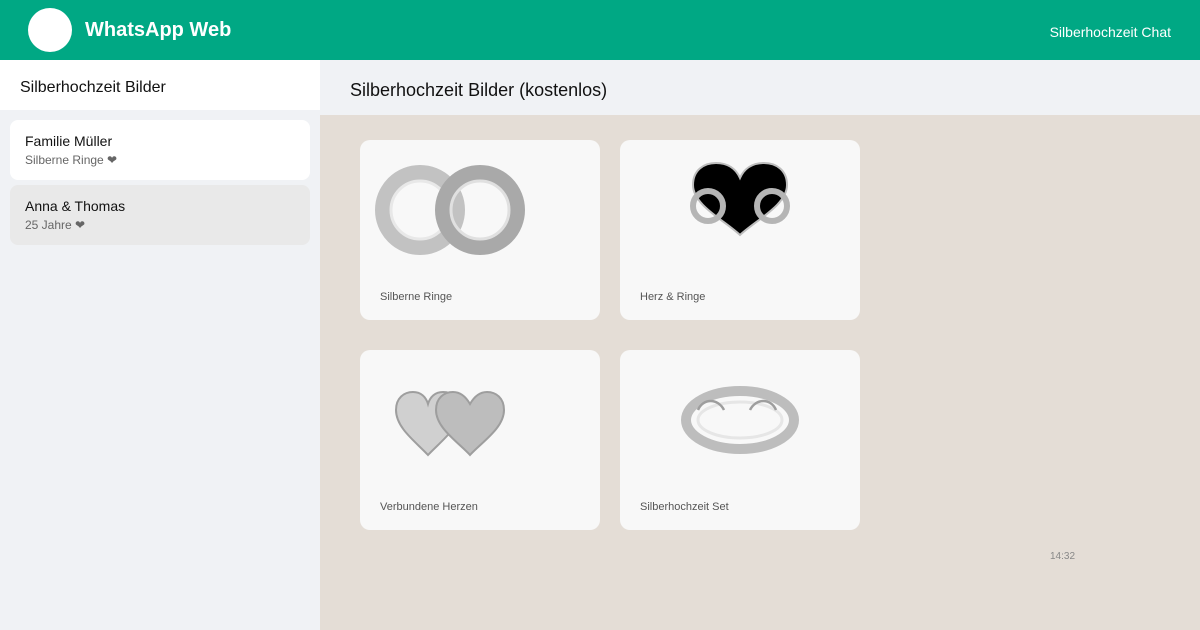  I want to click on image-label: Silberne Ringe, so click(416, 297).